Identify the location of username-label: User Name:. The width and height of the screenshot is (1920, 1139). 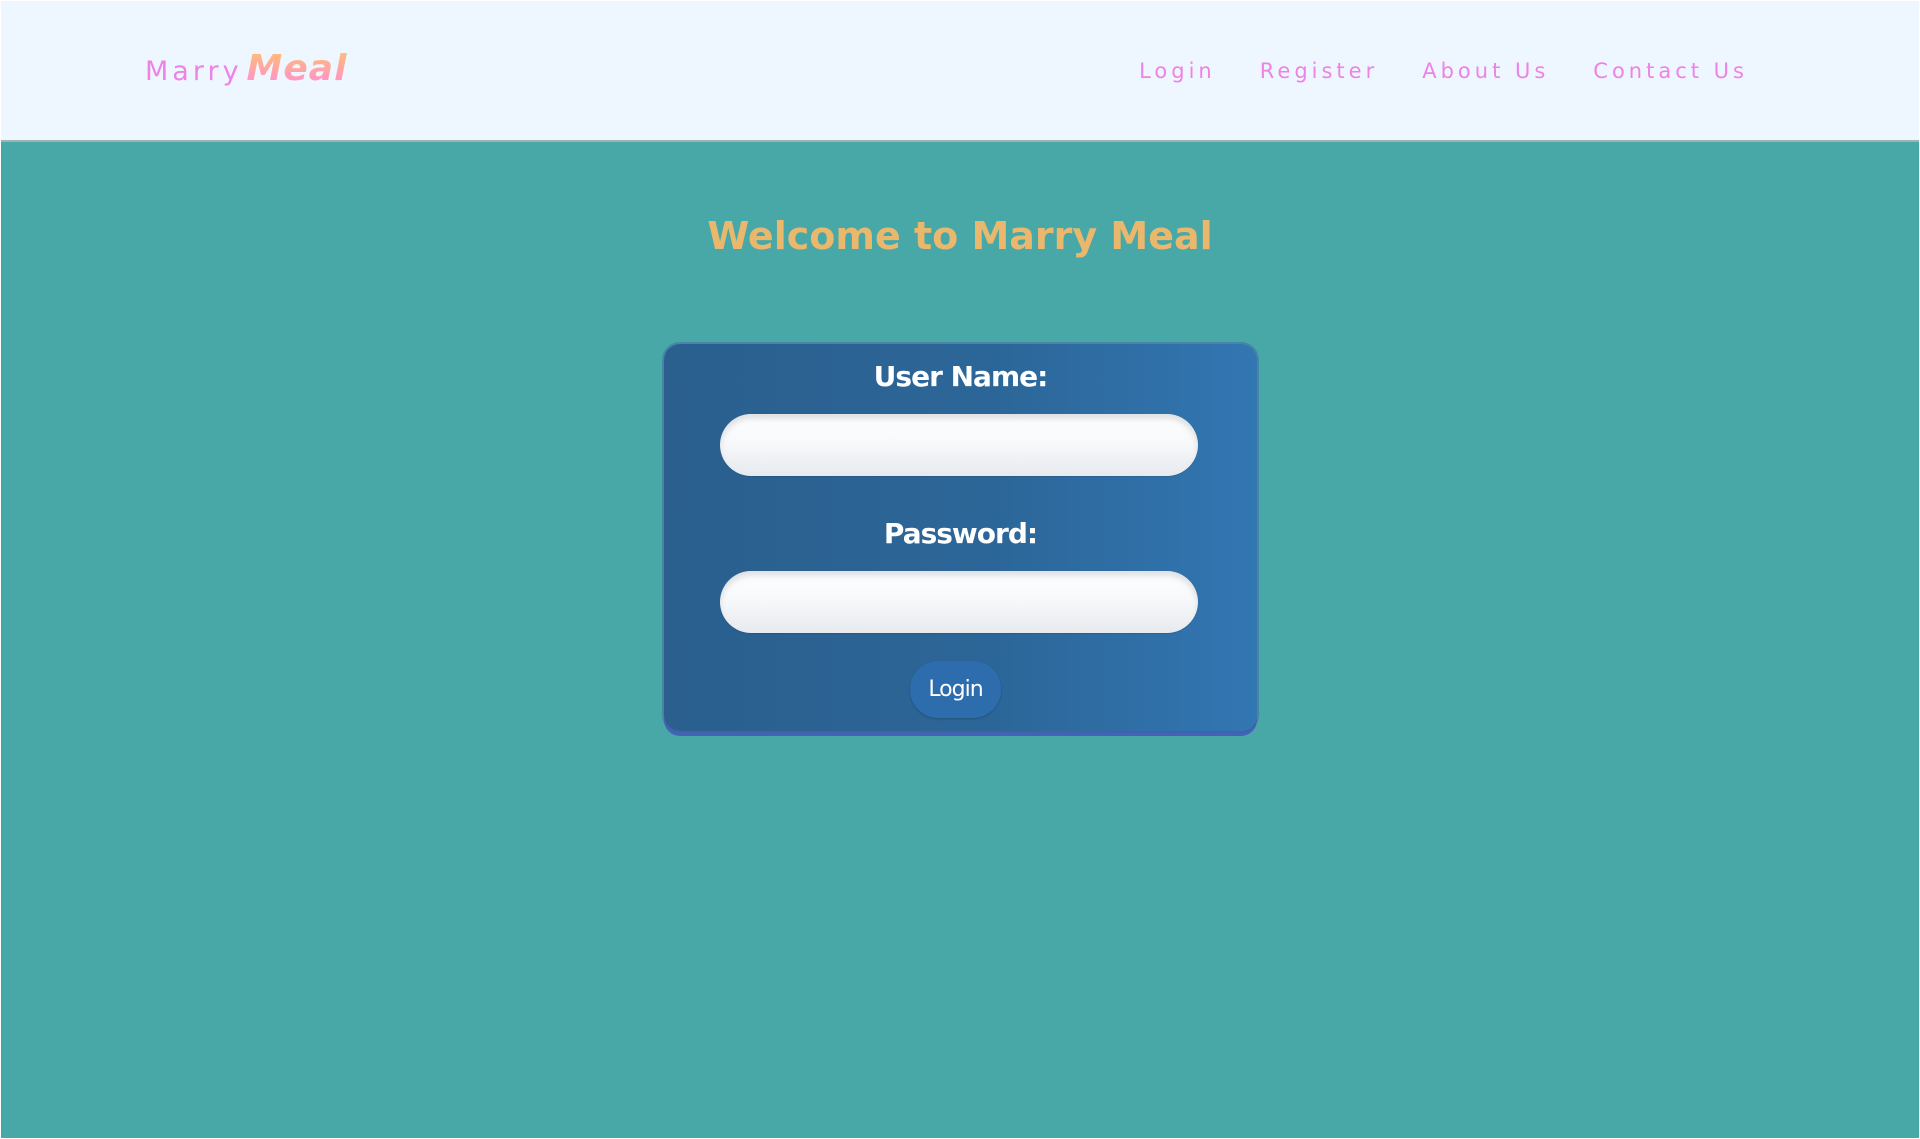
(961, 376).